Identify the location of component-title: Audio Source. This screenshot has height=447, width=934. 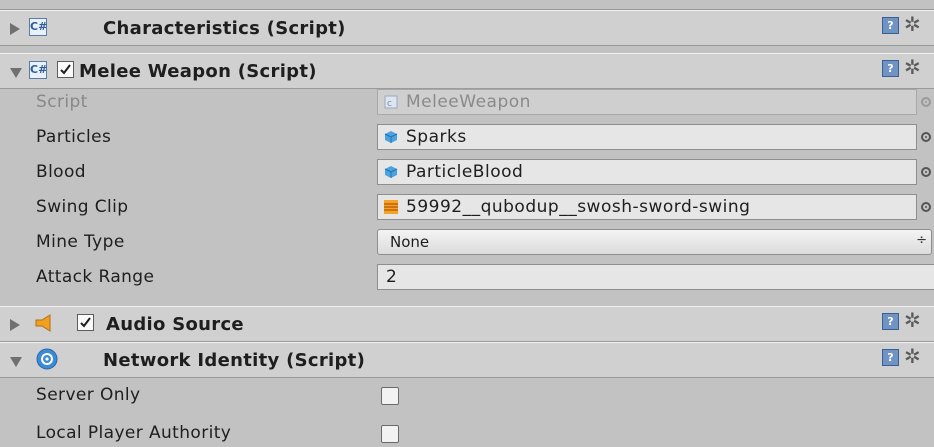
(175, 324).